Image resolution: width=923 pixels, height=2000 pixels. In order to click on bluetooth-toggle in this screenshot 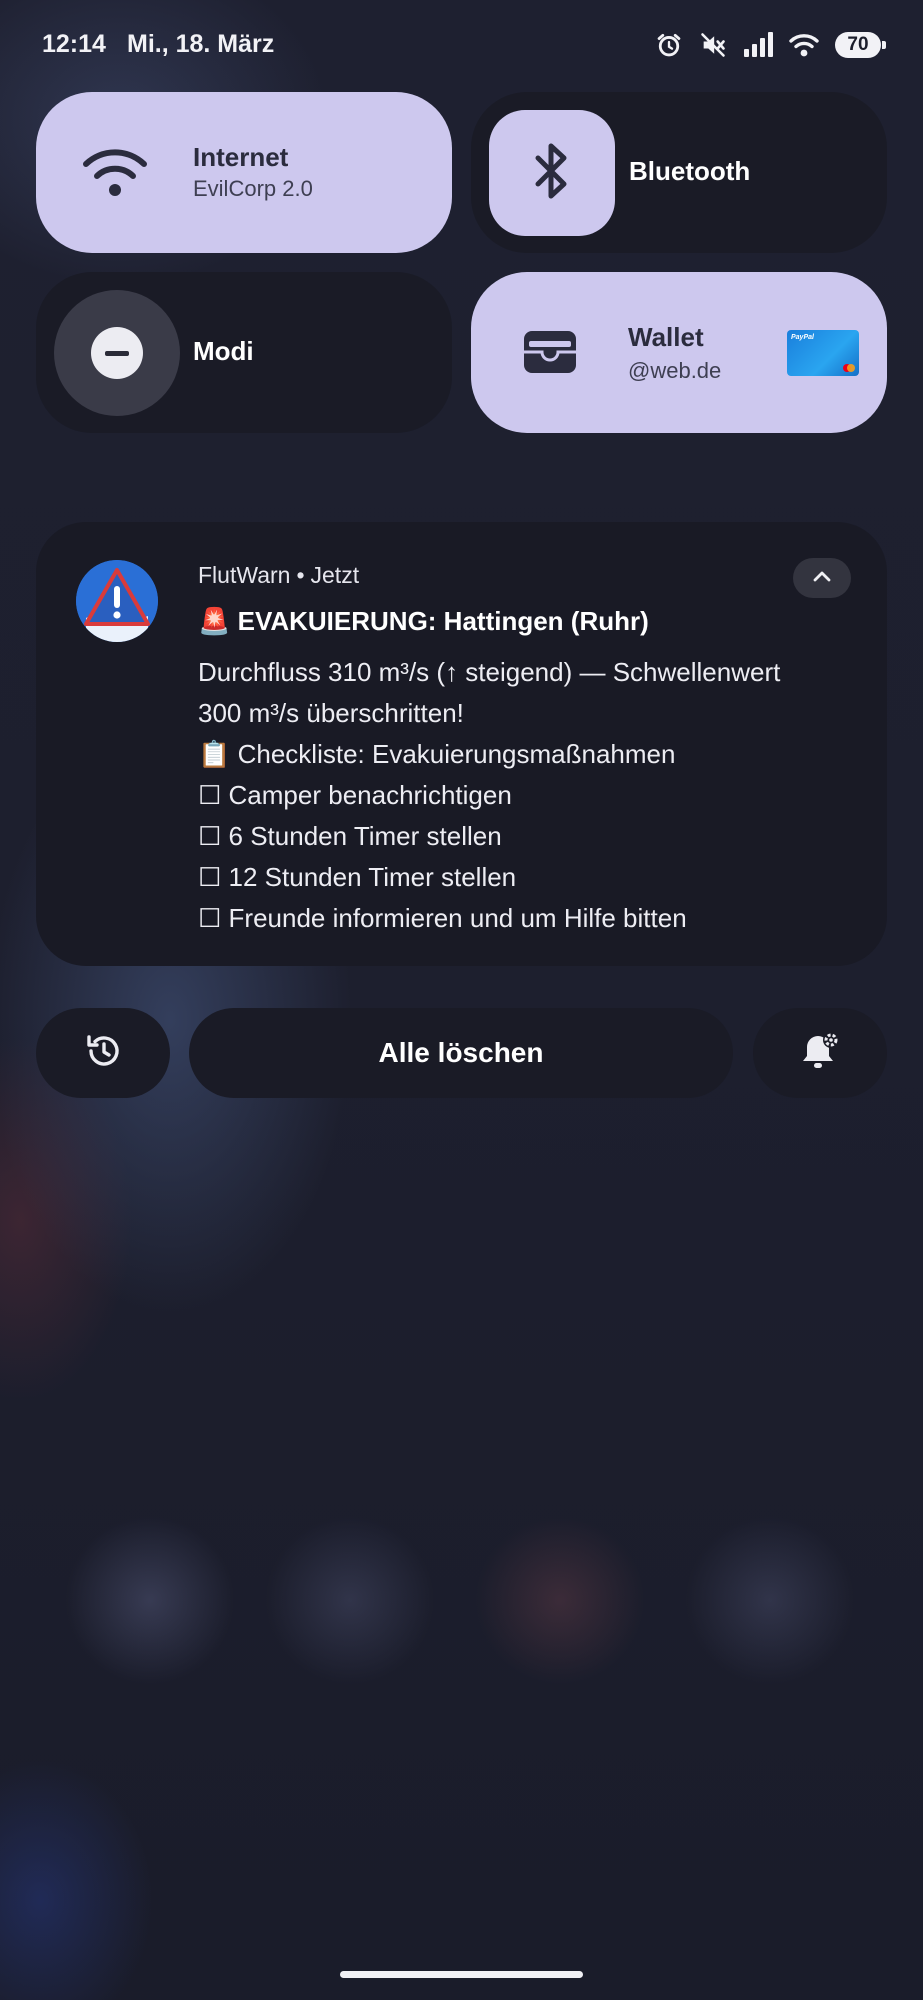, I will do `click(552, 173)`.